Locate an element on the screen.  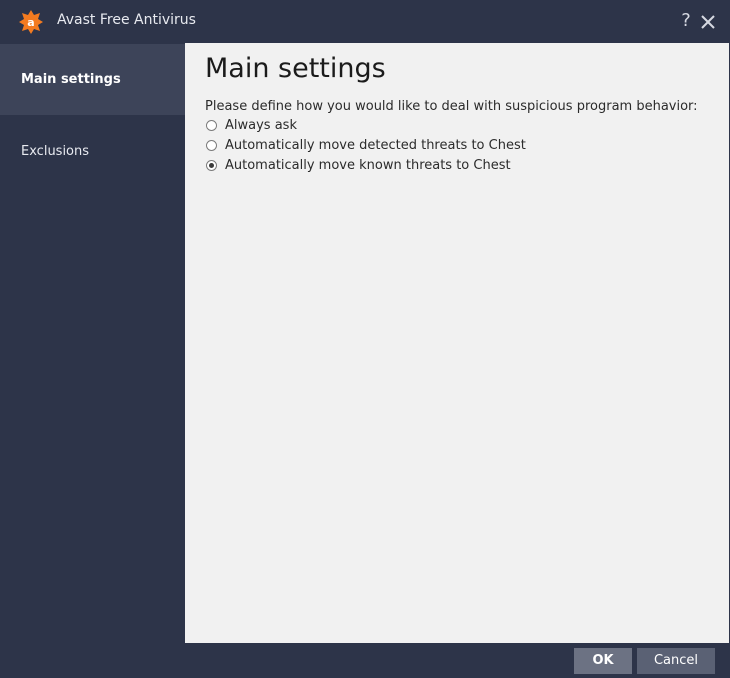
page-title: Main settings is located at coordinates (295, 68).